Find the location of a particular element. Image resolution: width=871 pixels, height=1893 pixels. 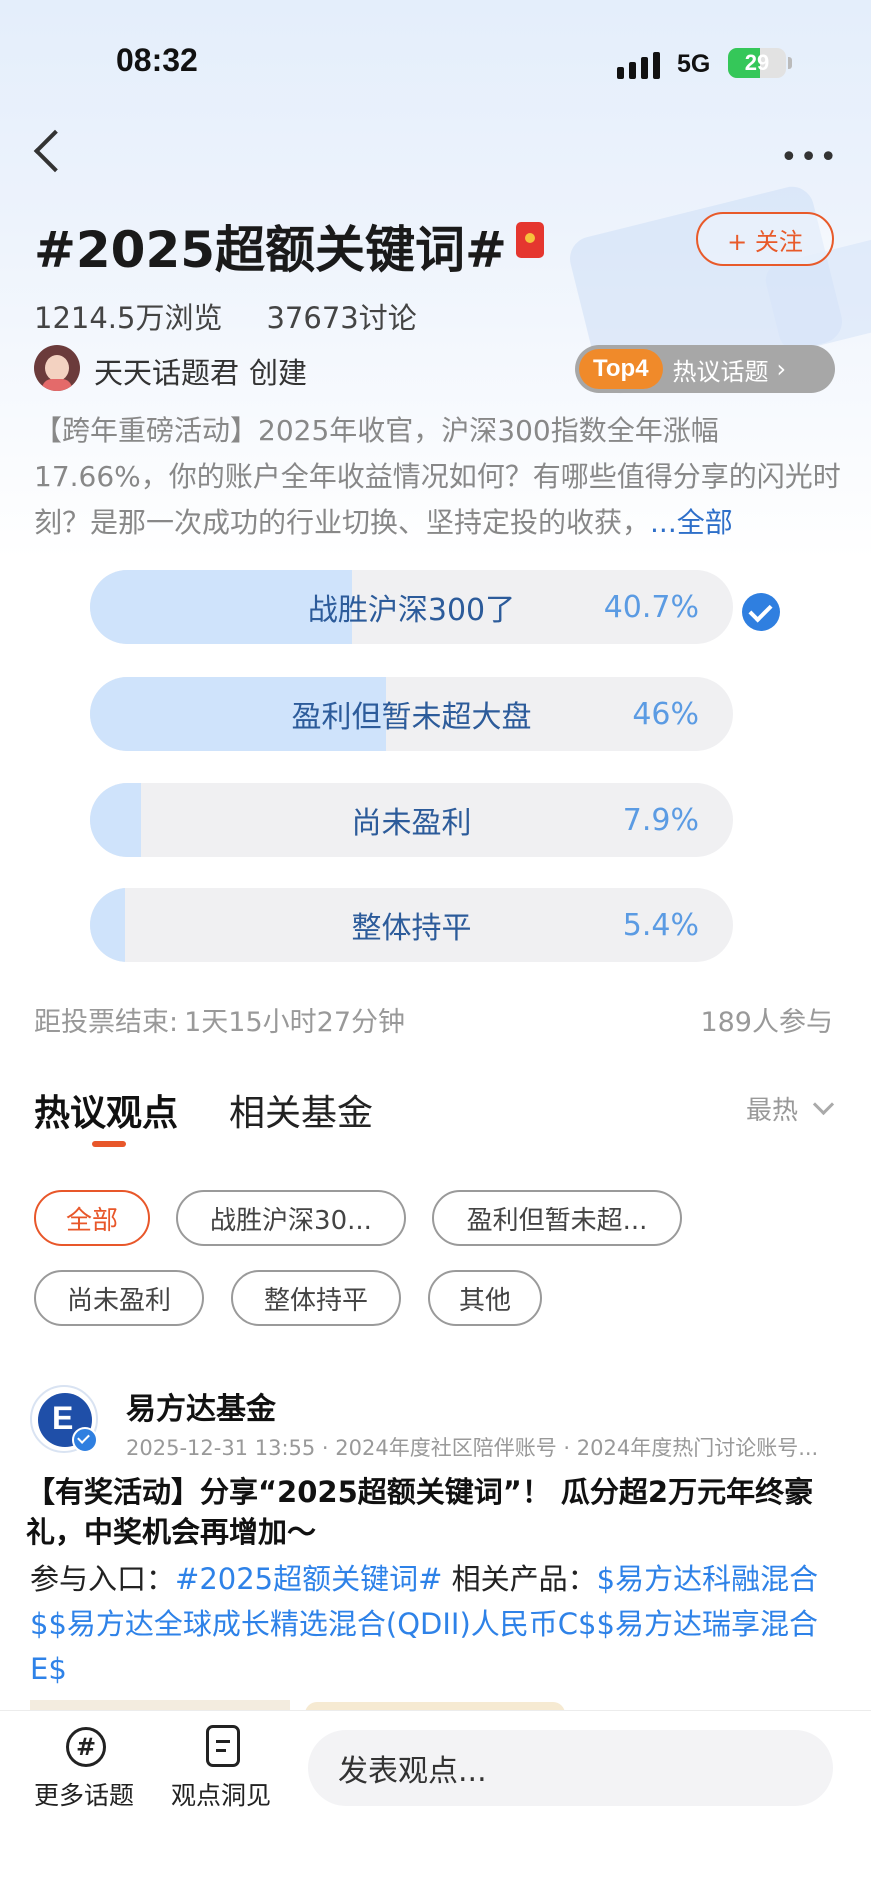

deadline-label: 距投票结束: is located at coordinates (106, 1022).